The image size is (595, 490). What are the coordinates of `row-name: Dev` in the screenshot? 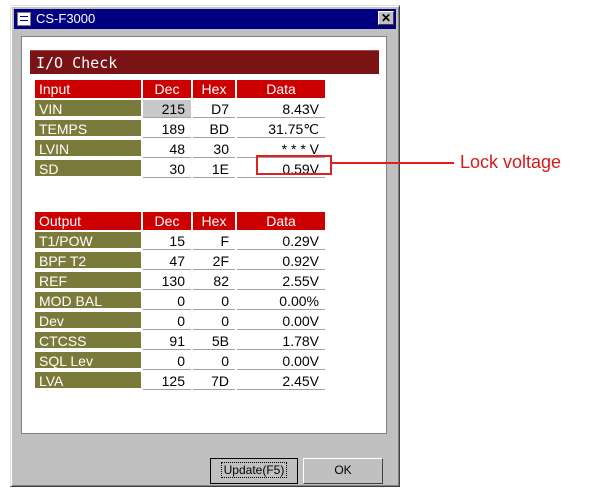 It's located at (88, 321).